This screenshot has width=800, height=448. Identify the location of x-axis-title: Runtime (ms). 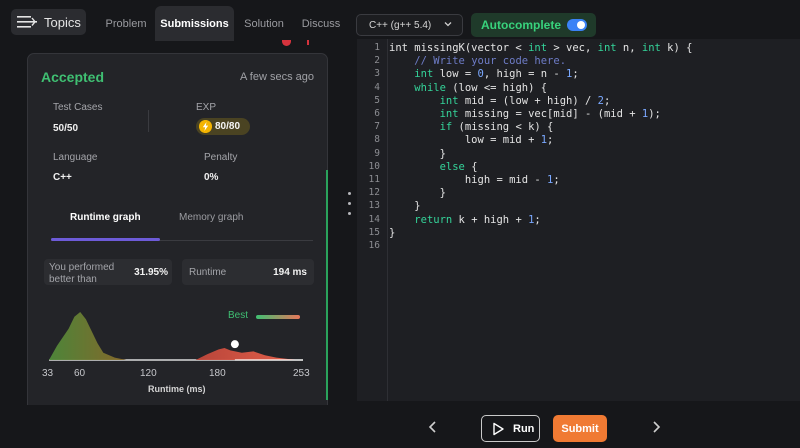
(177, 389).